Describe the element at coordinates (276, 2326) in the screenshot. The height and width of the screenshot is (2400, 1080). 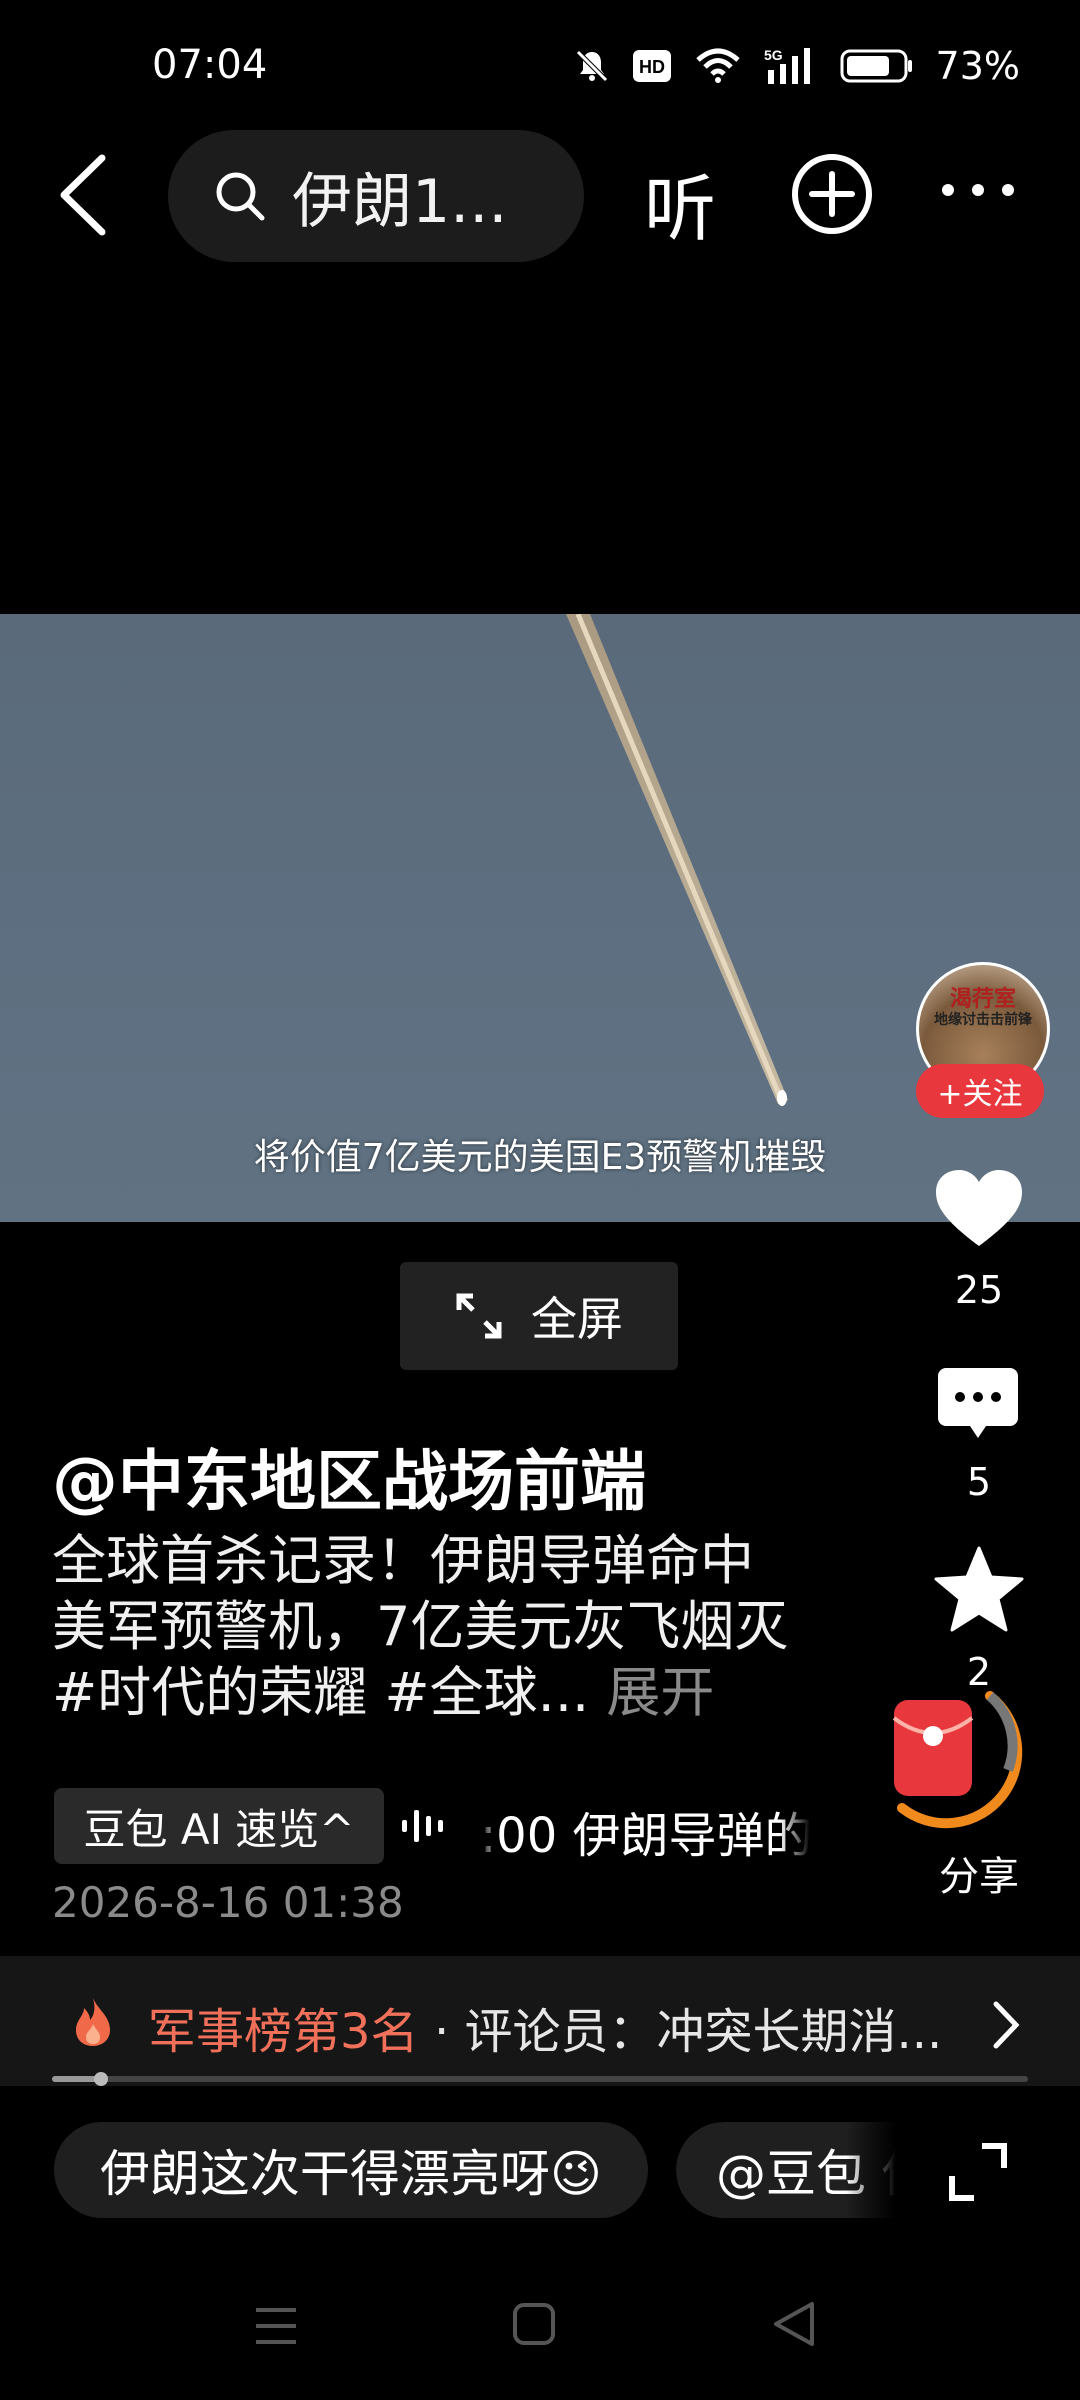
I see `nav-recent-apps-icon` at that location.